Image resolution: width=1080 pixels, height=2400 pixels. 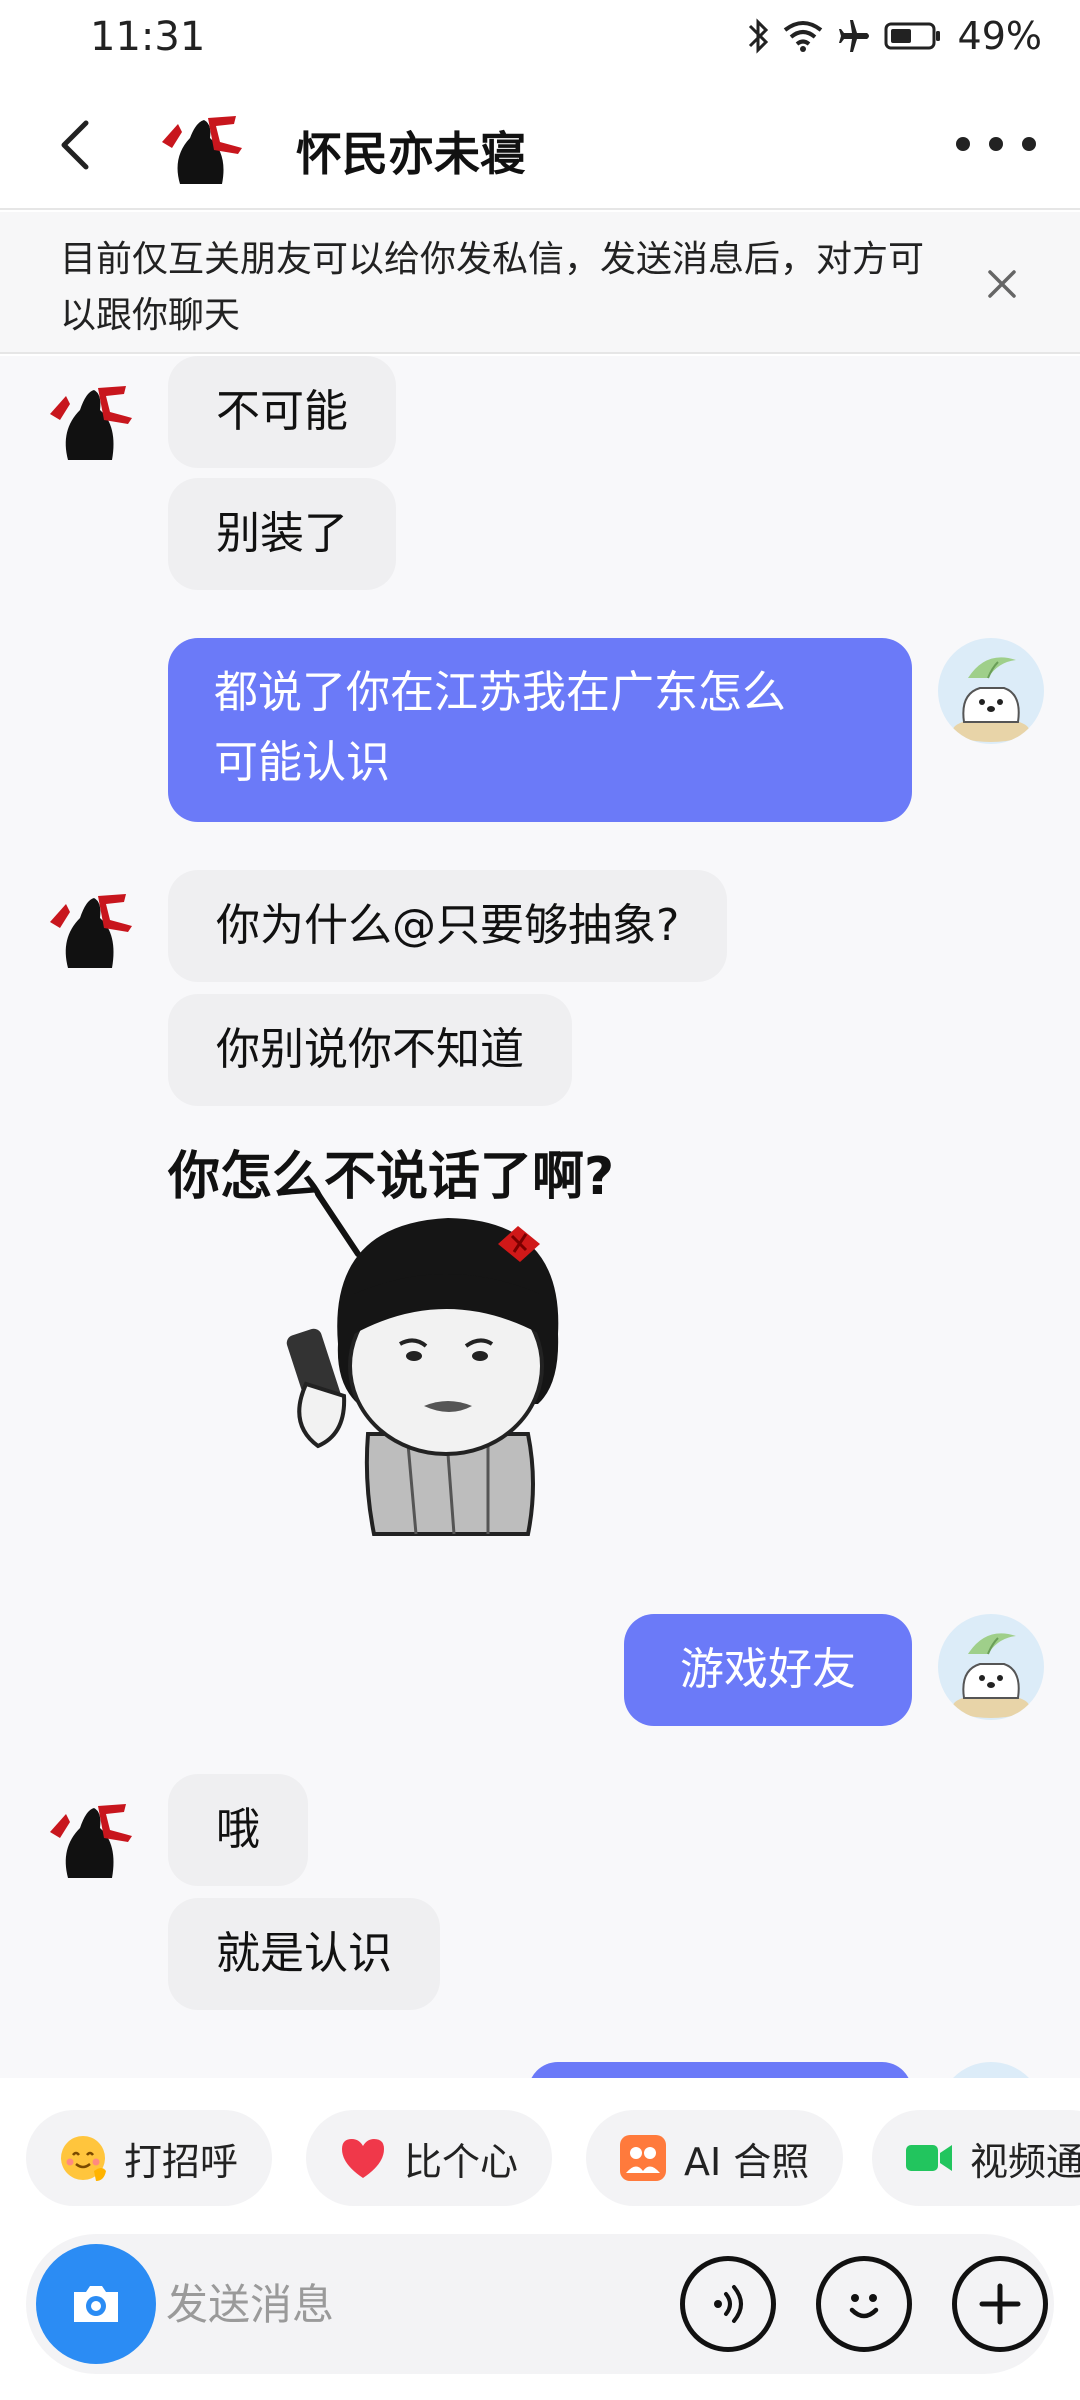 I want to click on bluetooth-icon, so click(x=758, y=36).